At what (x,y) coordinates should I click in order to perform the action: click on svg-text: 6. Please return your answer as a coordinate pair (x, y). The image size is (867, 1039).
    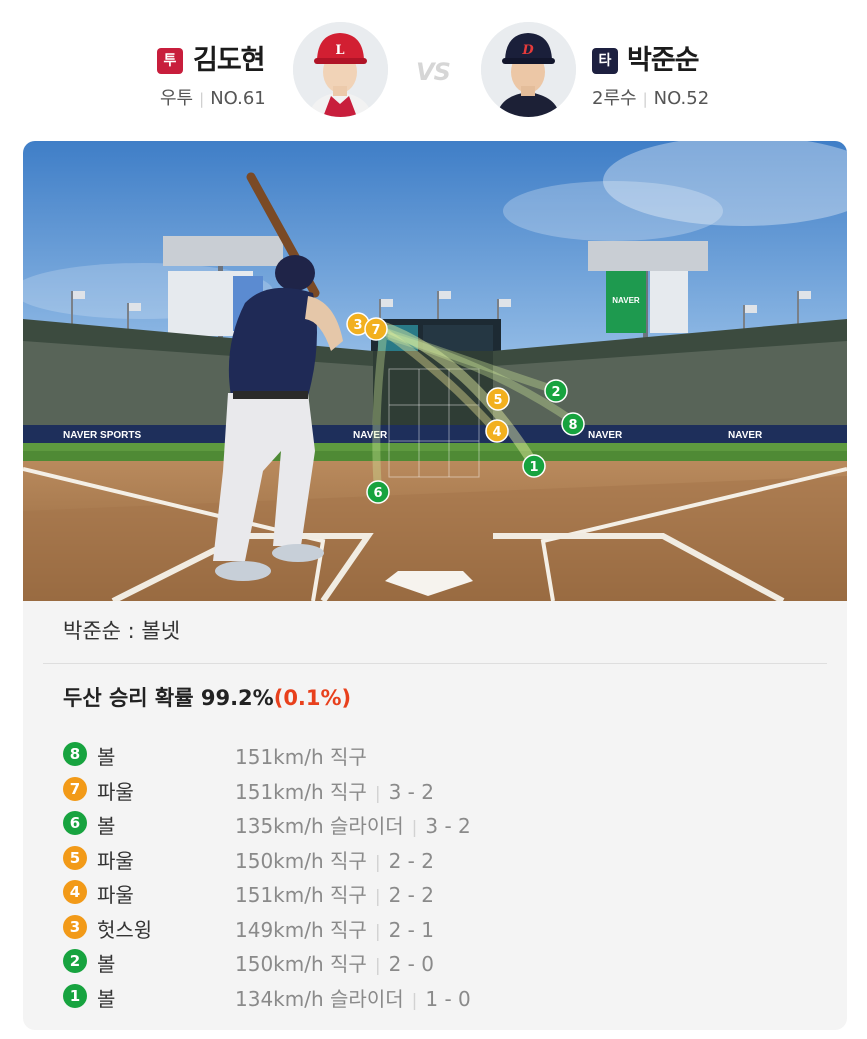
    Looking at the image, I should click on (377, 493).